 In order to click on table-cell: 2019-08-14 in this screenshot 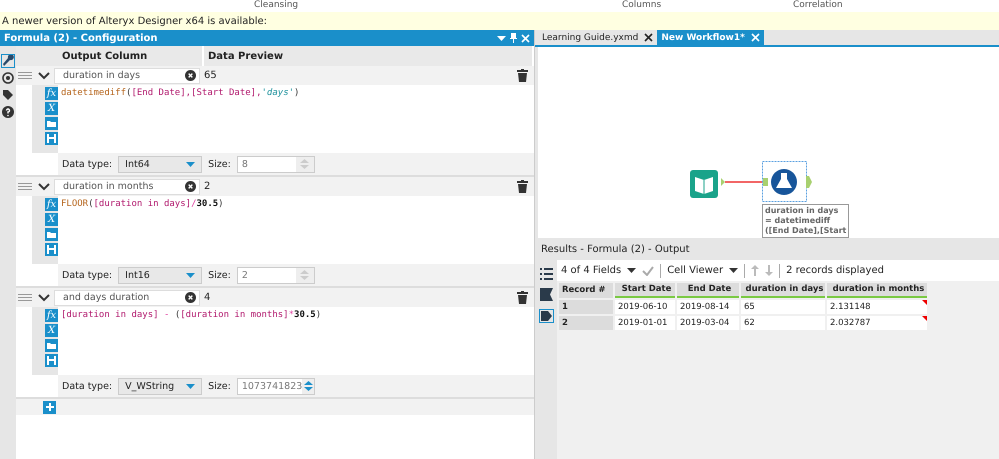, I will do `click(708, 307)`.